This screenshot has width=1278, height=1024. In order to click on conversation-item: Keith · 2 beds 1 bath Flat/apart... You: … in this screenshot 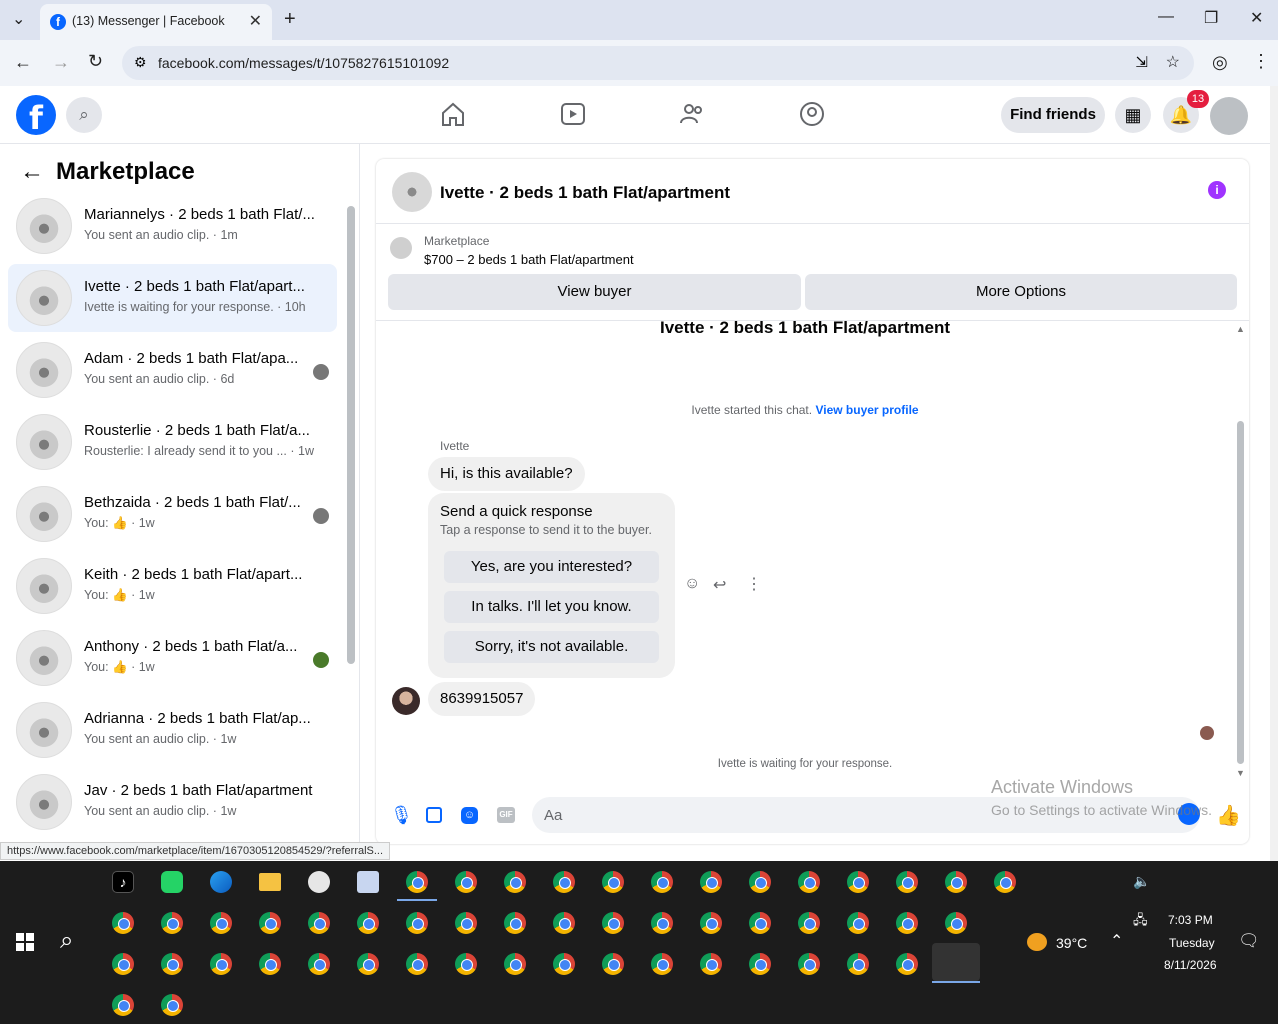, I will do `click(172, 586)`.